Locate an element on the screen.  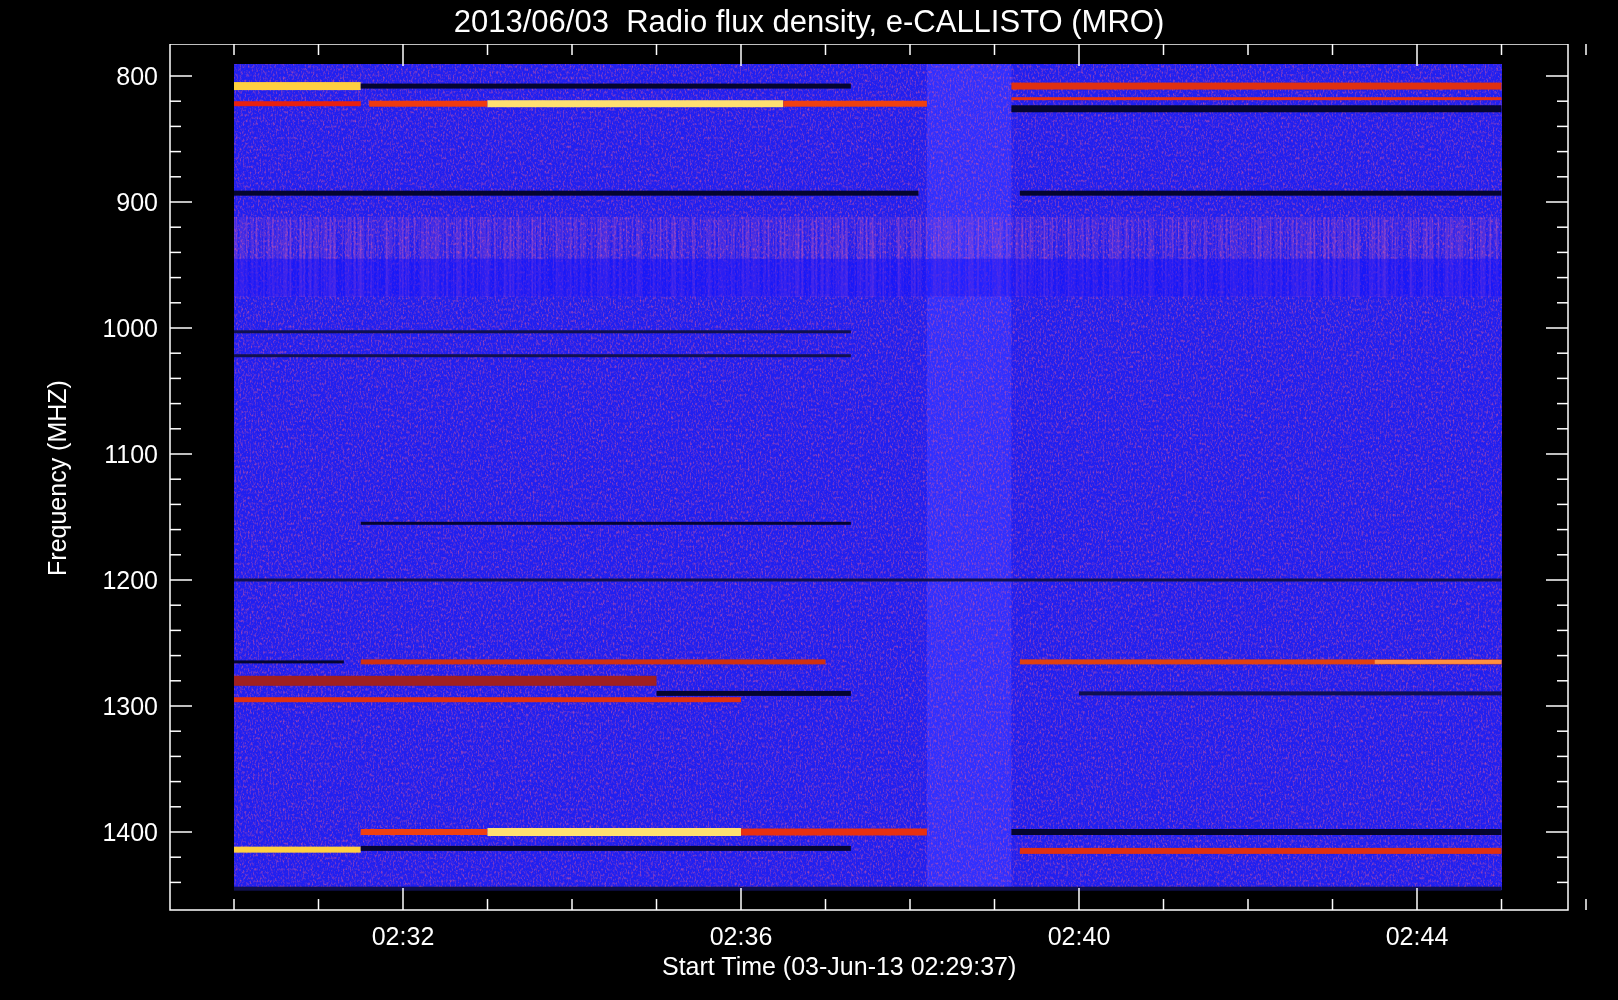
axis-label: Frequency (MHZ) is located at coordinates (57, 478).